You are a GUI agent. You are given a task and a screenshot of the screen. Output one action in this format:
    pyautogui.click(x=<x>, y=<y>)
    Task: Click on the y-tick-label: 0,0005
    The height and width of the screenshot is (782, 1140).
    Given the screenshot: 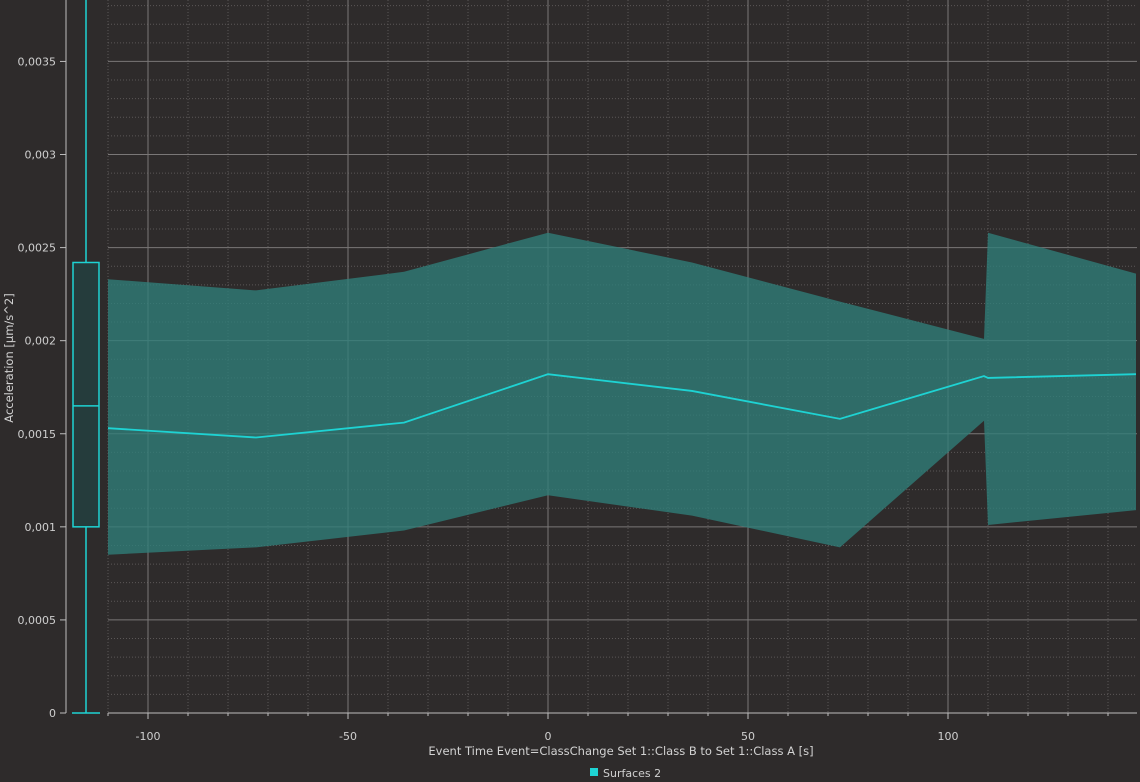 What is the action you would take?
    pyautogui.click(x=37, y=620)
    